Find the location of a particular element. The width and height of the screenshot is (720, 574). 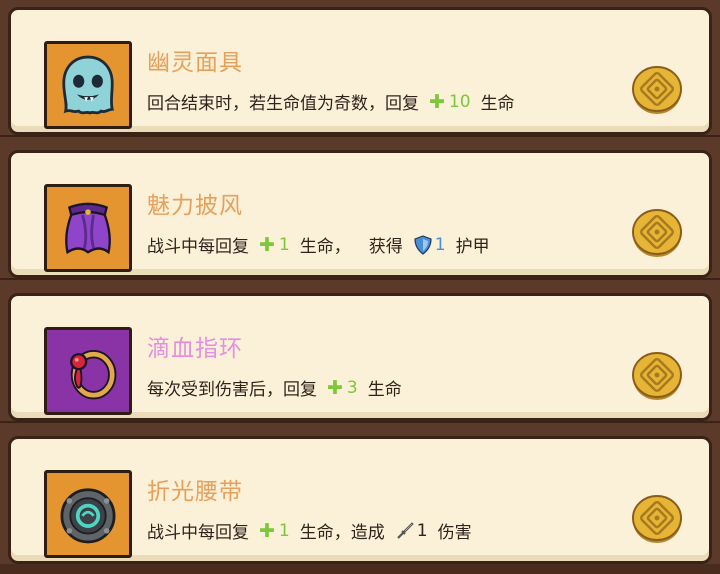

damage-value: 1 is located at coordinates (422, 530).